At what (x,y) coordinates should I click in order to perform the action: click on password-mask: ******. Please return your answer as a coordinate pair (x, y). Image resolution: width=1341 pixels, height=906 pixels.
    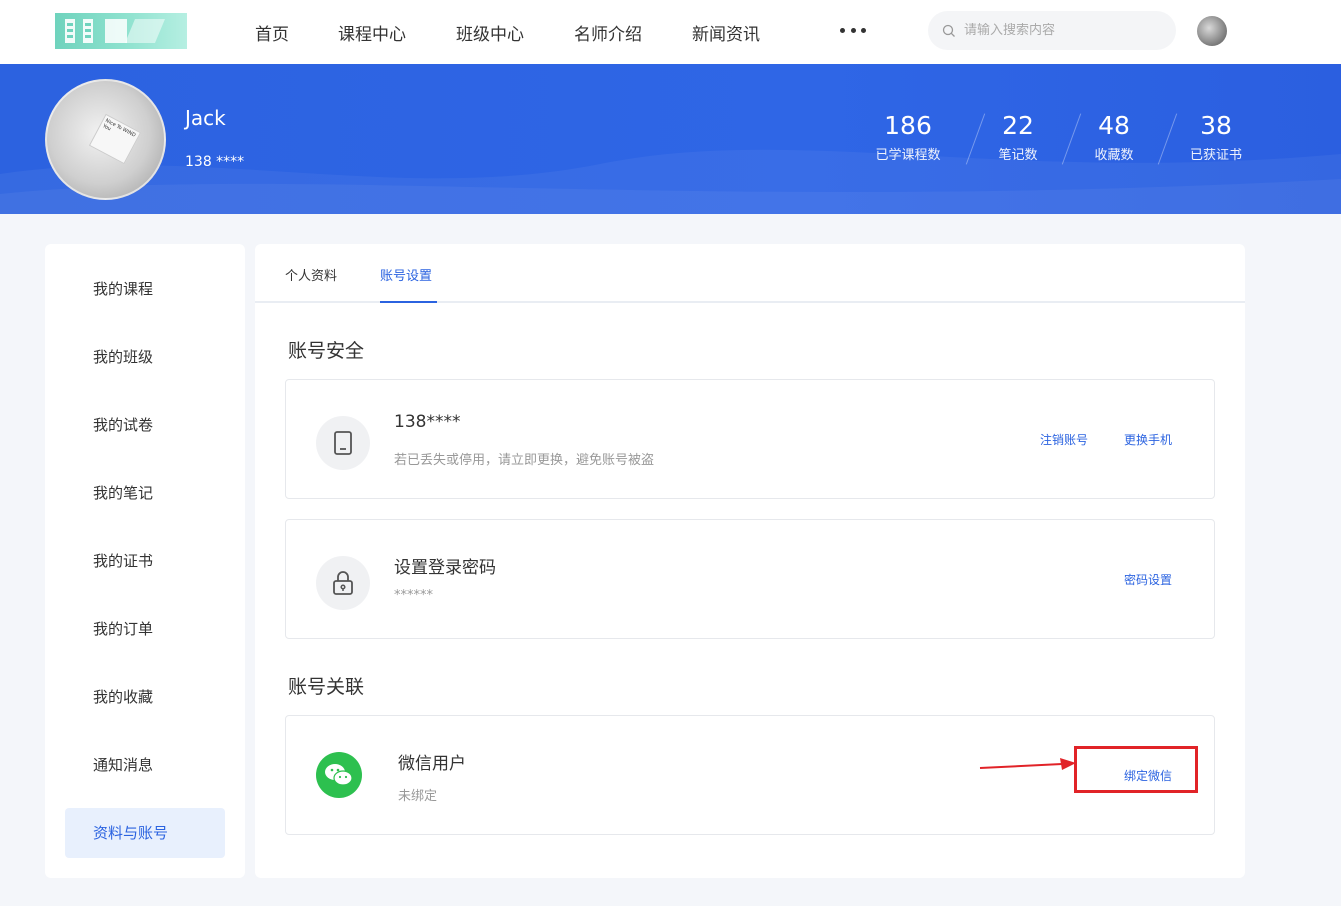
    Looking at the image, I should click on (413, 595).